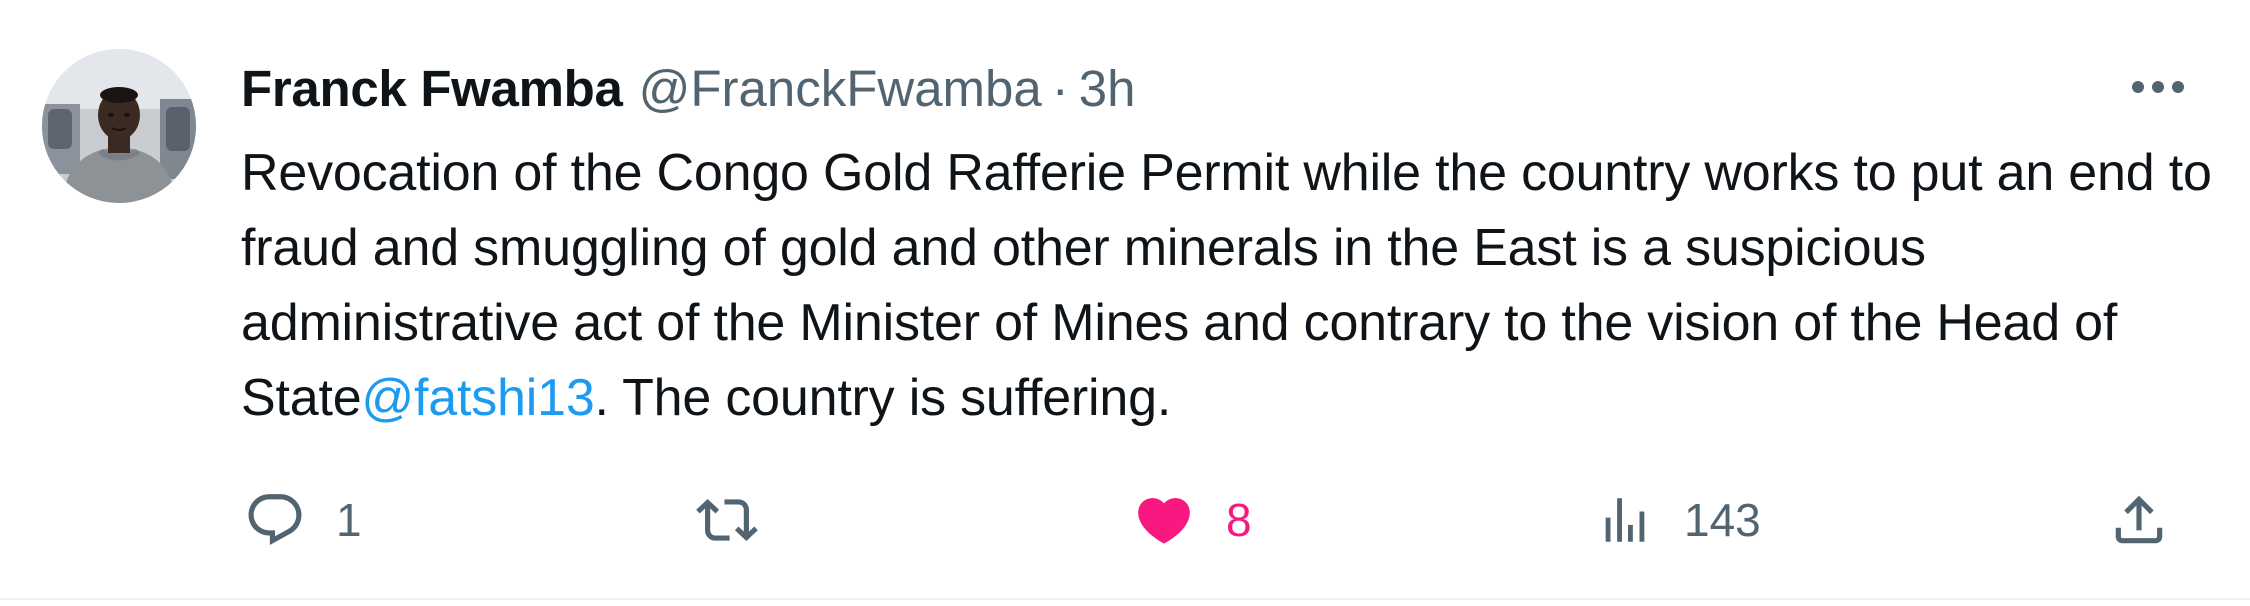 Image resolution: width=2250 pixels, height=606 pixels. I want to click on views-icon, so click(1625, 520).